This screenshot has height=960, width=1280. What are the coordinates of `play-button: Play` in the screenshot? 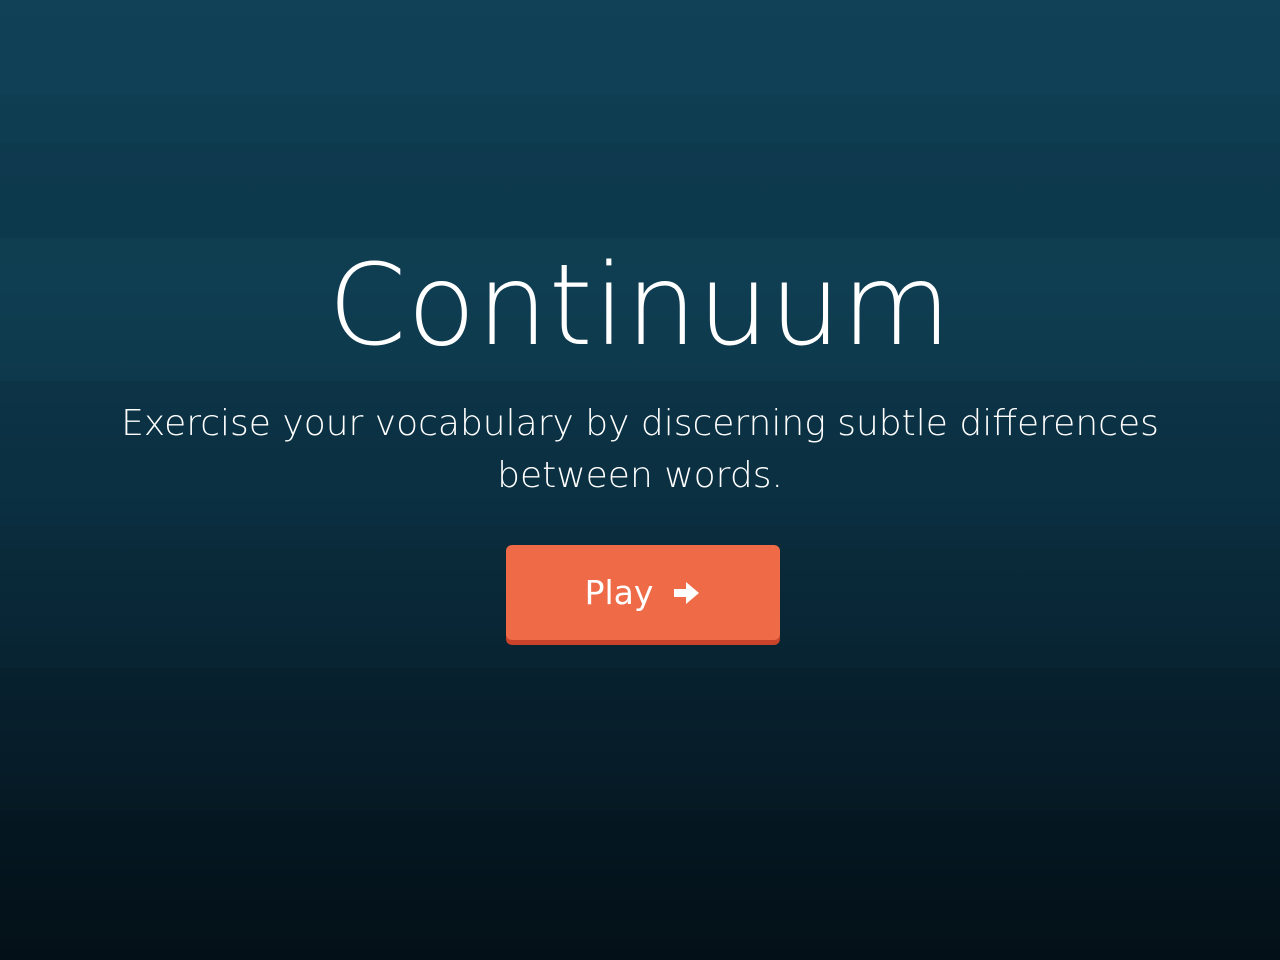 It's located at (643, 592).